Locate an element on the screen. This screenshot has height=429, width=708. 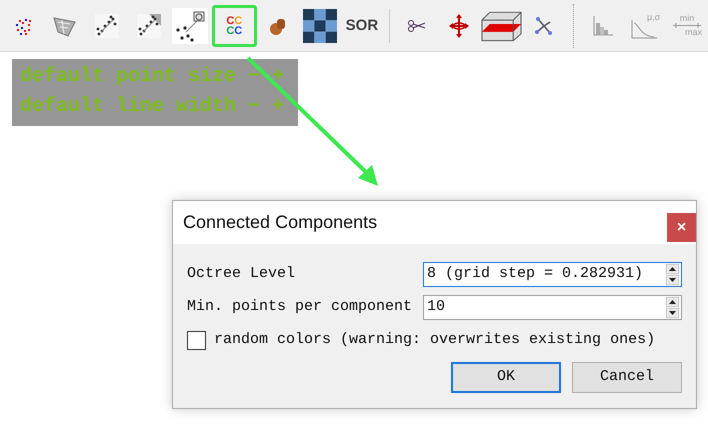
toolbar-button: SOR is located at coordinates (361, 25).